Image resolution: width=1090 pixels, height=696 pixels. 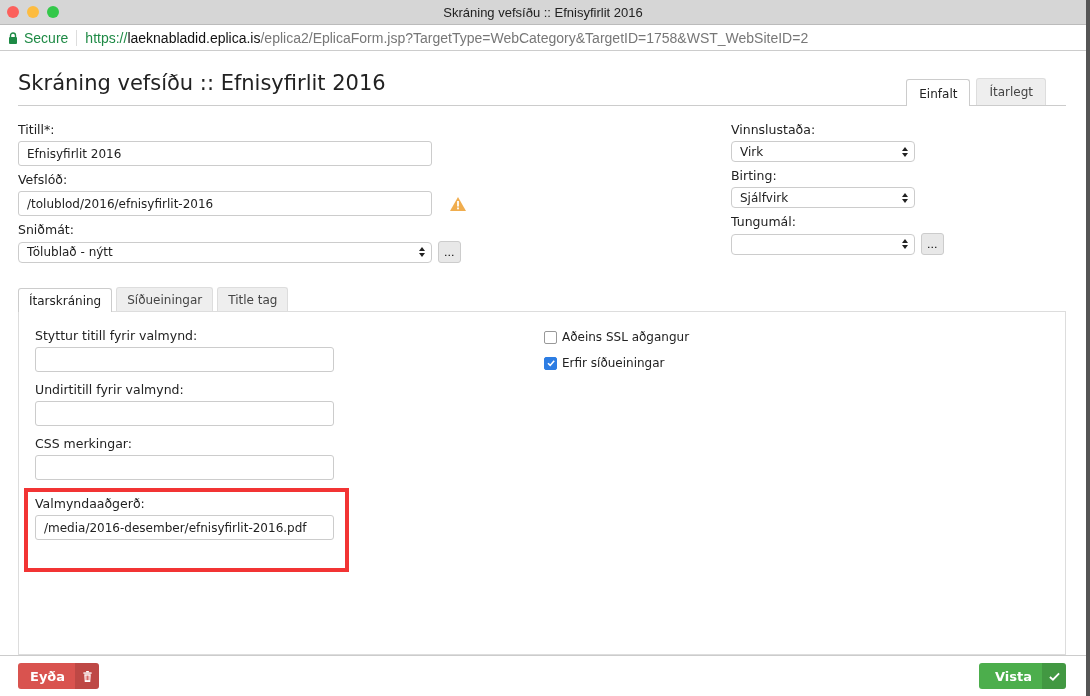 I want to click on select-field, so click(x=823, y=244).